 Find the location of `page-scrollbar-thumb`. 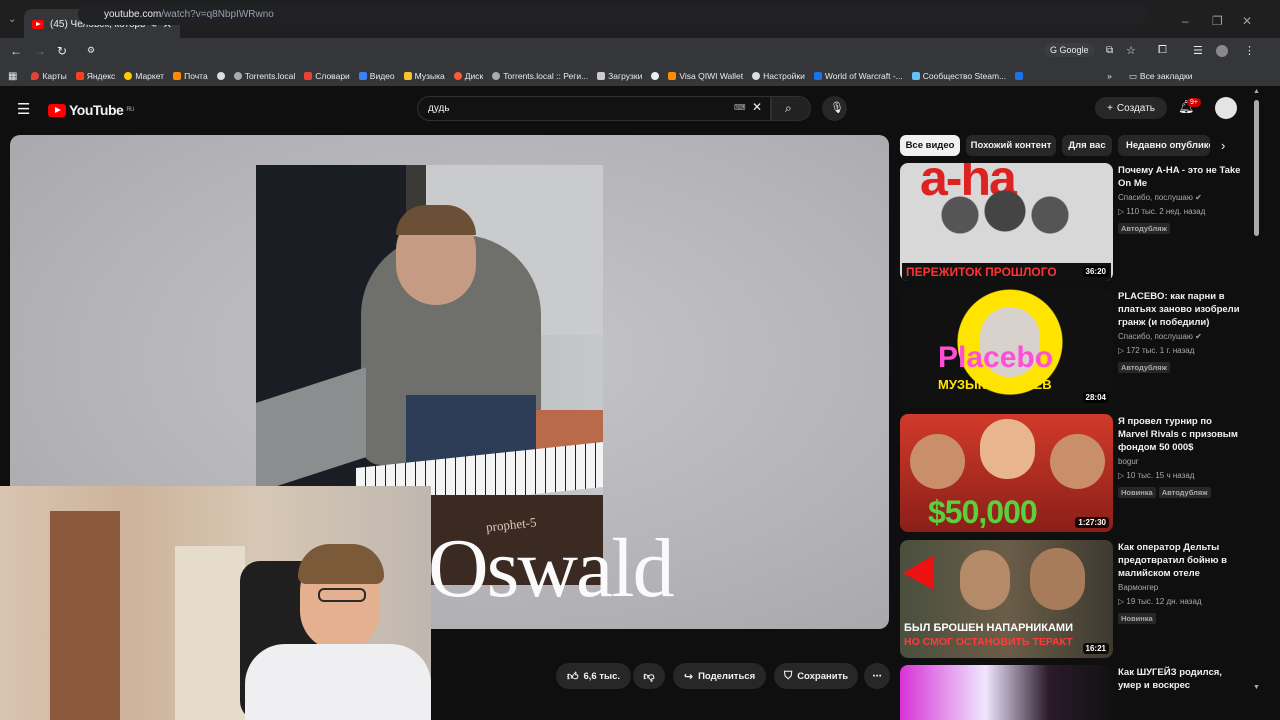

page-scrollbar-thumb is located at coordinates (1256, 168).